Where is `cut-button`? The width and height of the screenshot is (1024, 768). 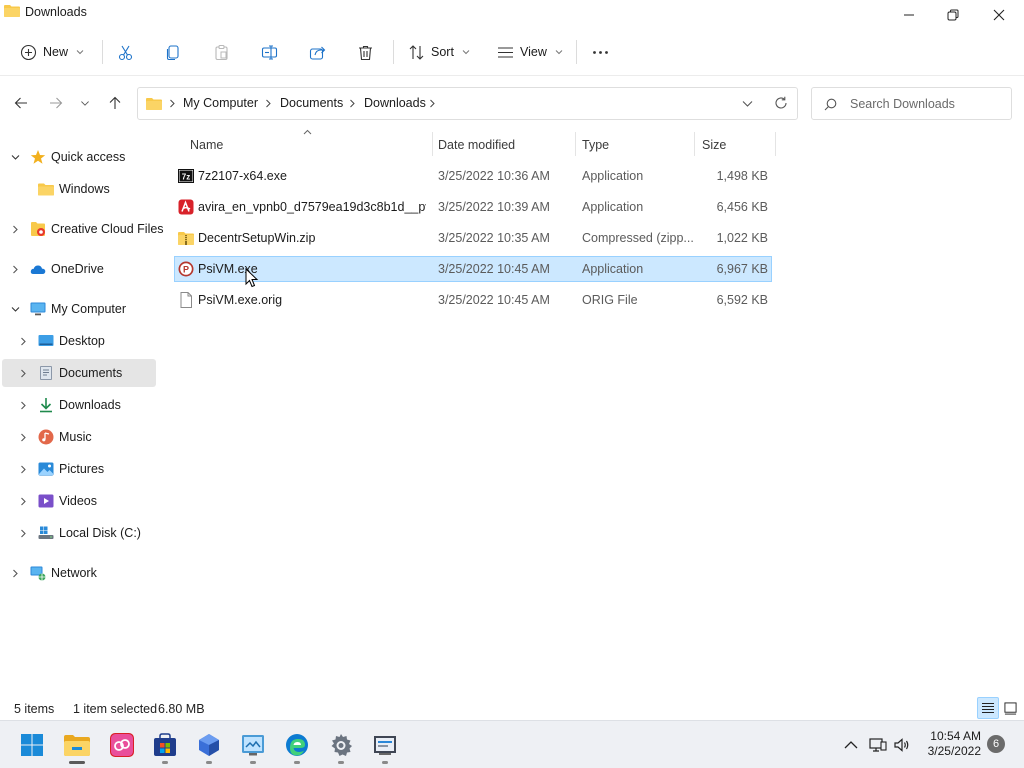
cut-button is located at coordinates (125, 52).